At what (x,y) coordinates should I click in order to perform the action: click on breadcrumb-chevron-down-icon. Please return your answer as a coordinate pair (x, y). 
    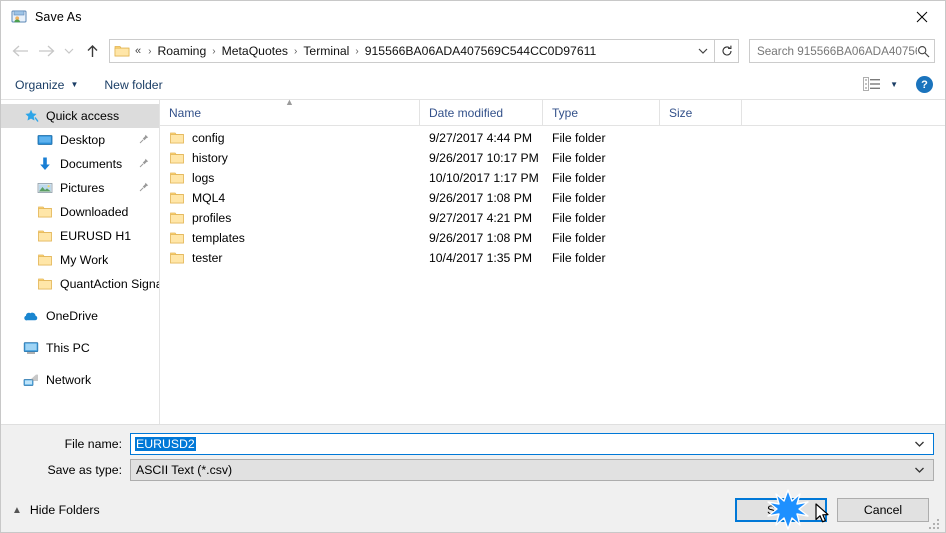
    Looking at the image, I should click on (703, 51).